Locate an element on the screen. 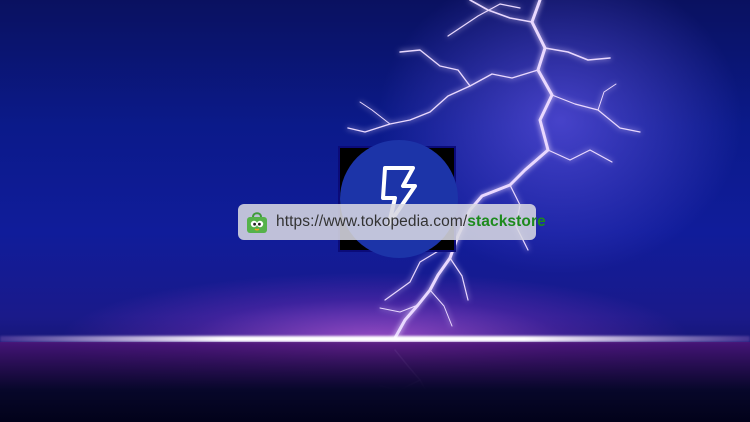  store-url-banner: https://www.tokopedia.com/stackstore is located at coordinates (392, 222).